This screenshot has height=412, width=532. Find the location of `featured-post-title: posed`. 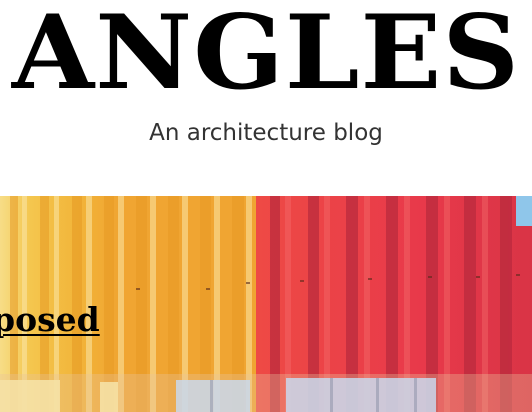

featured-post-title: posed is located at coordinates (50, 320).